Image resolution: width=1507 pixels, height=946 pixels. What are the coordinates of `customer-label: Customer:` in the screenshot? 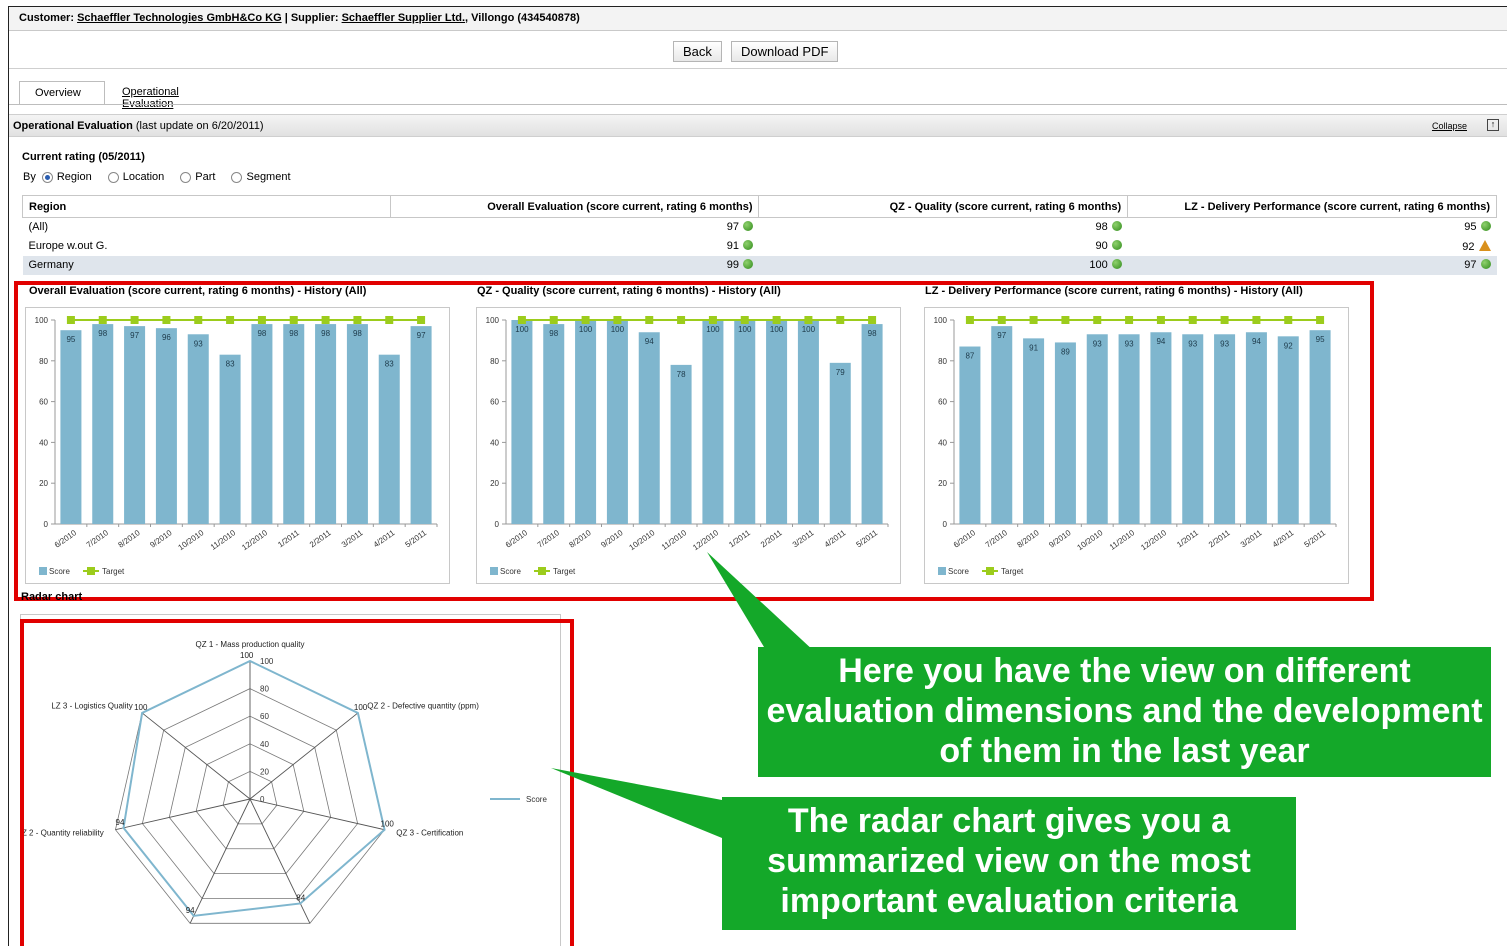 It's located at (47, 18).